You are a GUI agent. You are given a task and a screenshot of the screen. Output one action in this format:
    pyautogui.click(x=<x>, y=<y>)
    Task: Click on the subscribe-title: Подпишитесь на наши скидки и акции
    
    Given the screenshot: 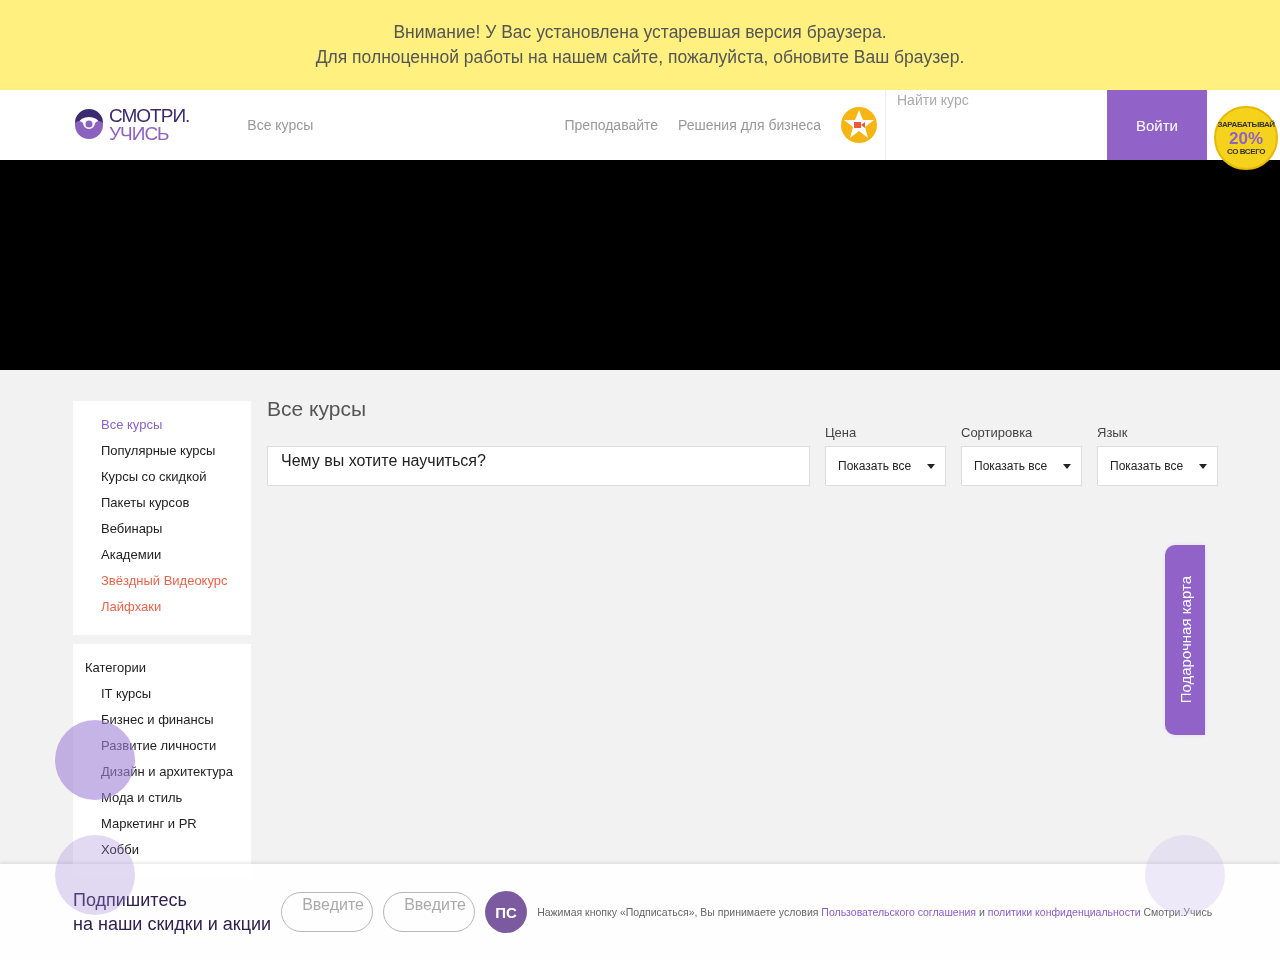 What is the action you would take?
    pyautogui.click(x=172, y=912)
    